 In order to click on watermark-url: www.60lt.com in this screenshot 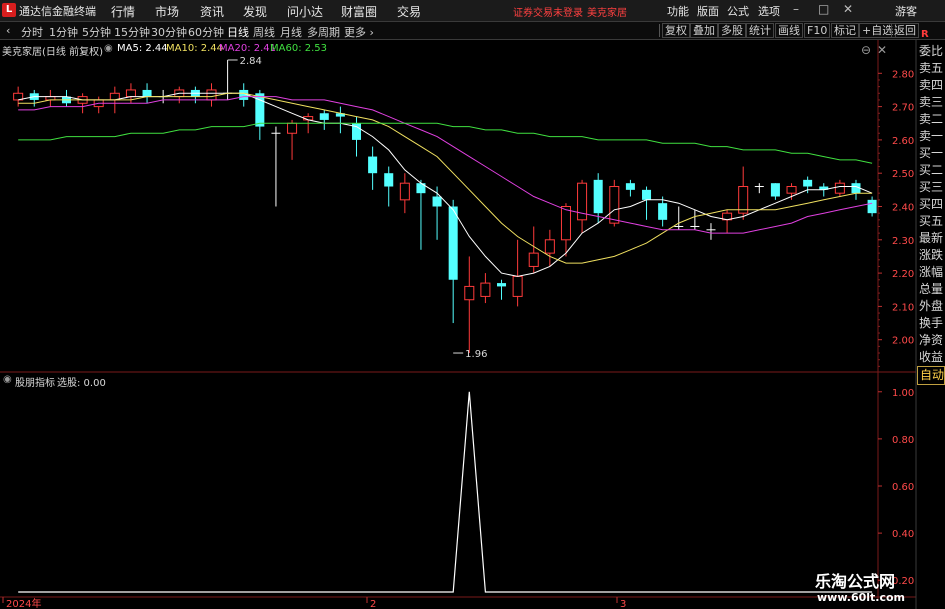, I will do `click(861, 597)`.